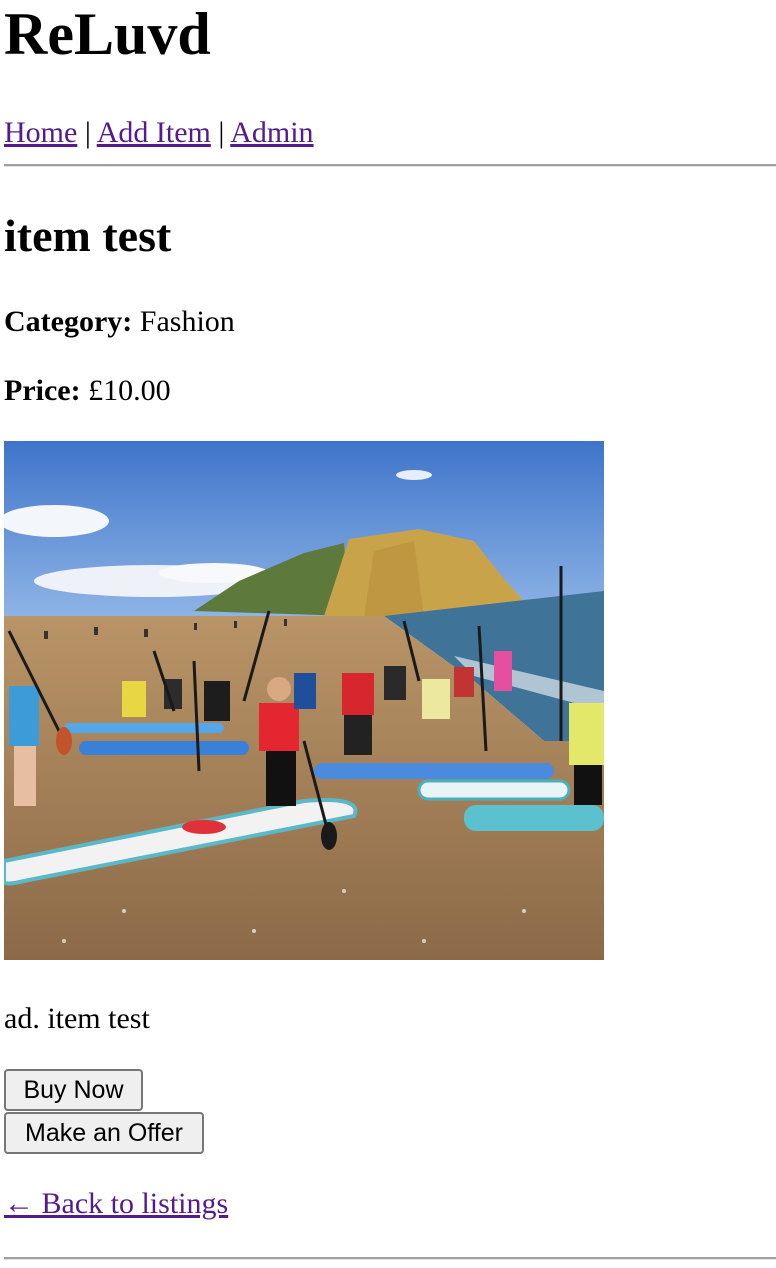  I want to click on item-category: Category: Fashion, so click(119, 322).